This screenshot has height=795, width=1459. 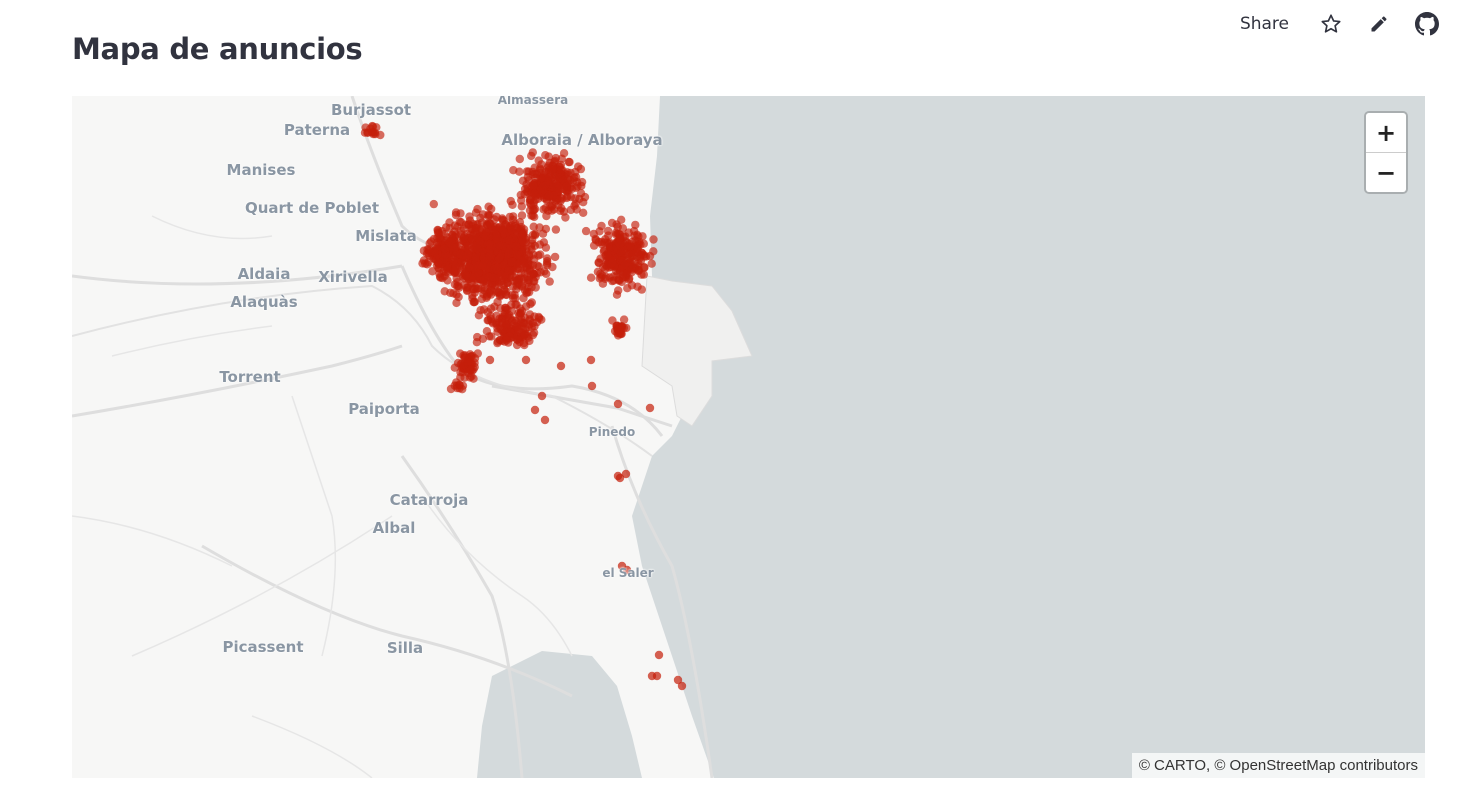 I want to click on zoom-control: + −, so click(x=1386, y=152).